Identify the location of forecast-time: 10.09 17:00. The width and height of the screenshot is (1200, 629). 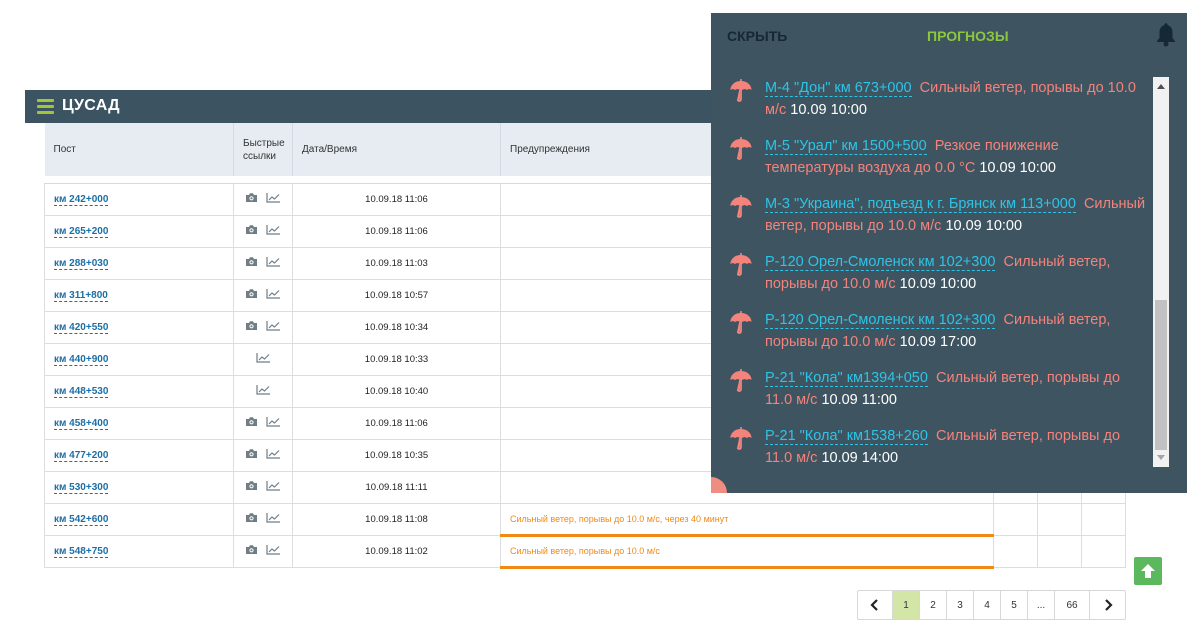
(938, 341).